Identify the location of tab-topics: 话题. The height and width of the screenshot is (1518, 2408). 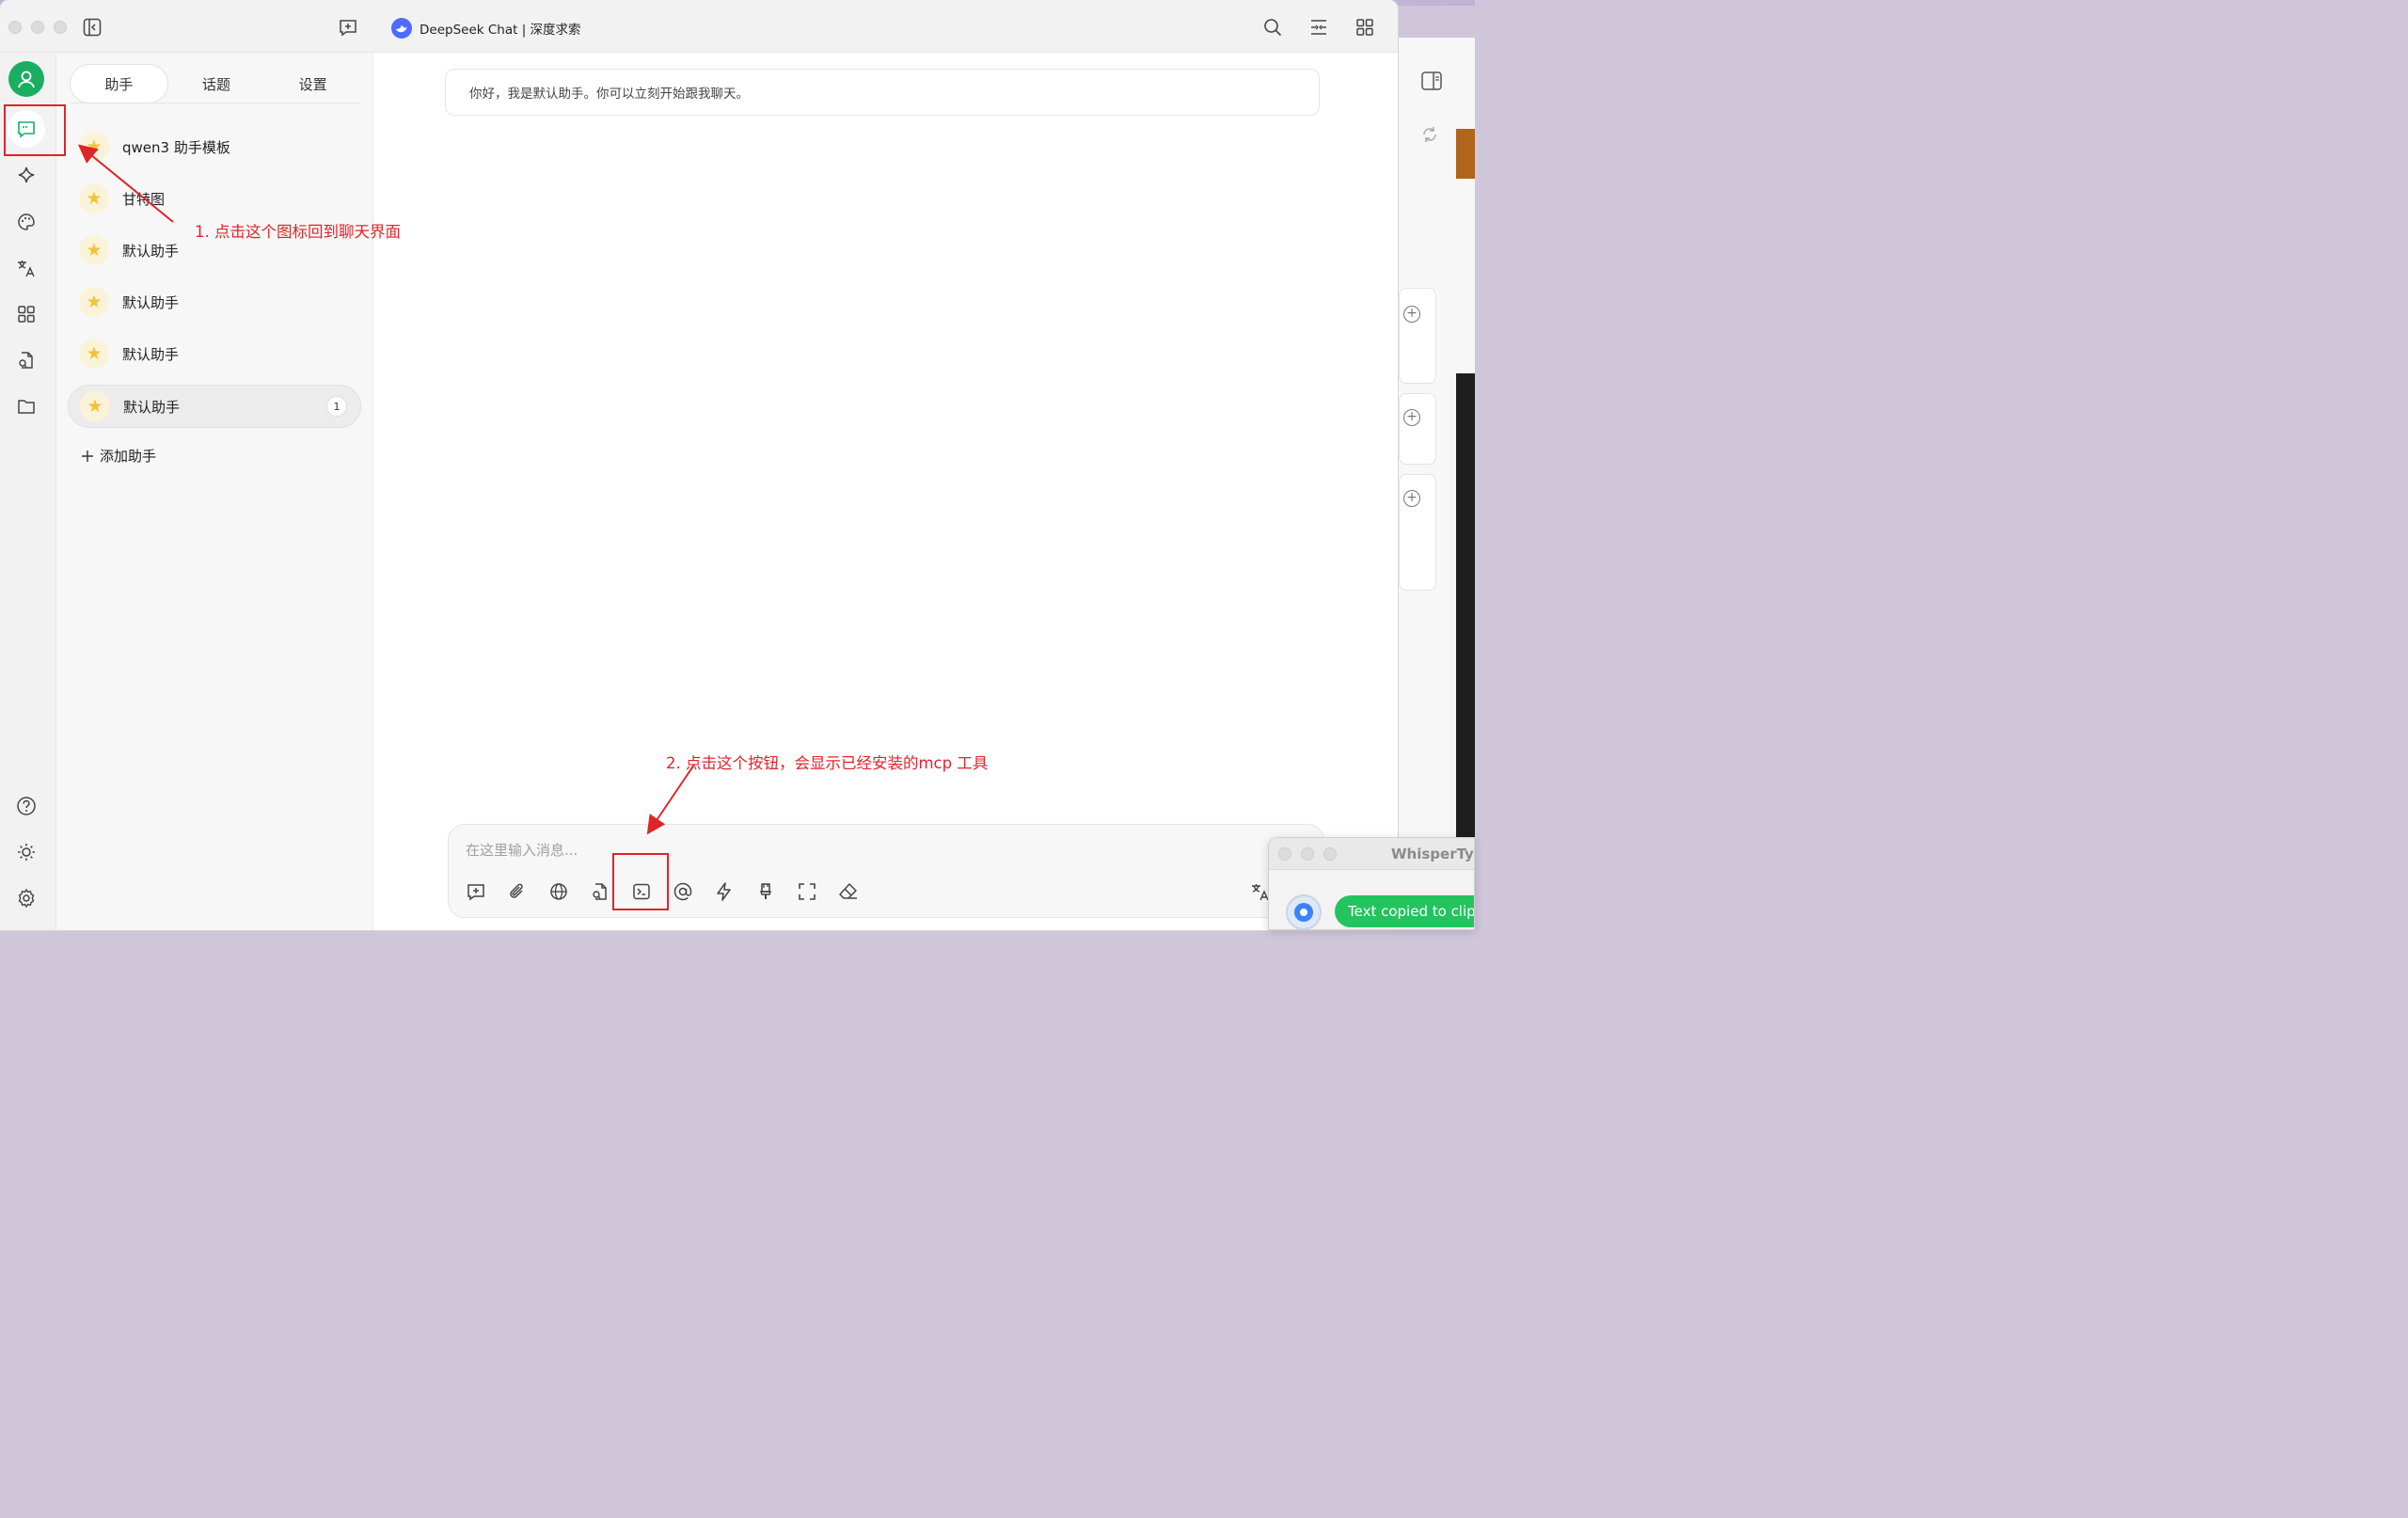
(217, 84).